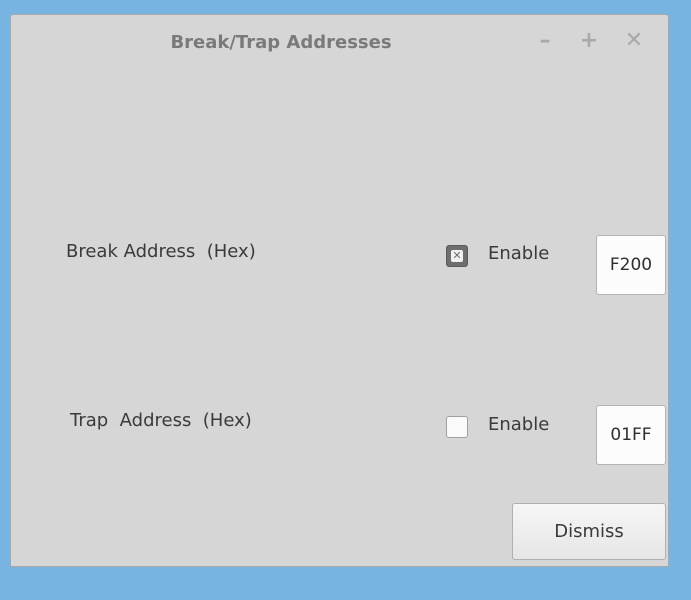 This screenshot has width=691, height=600. Describe the element at coordinates (518, 424) in the screenshot. I see `trap-enable-label: Enable` at that location.